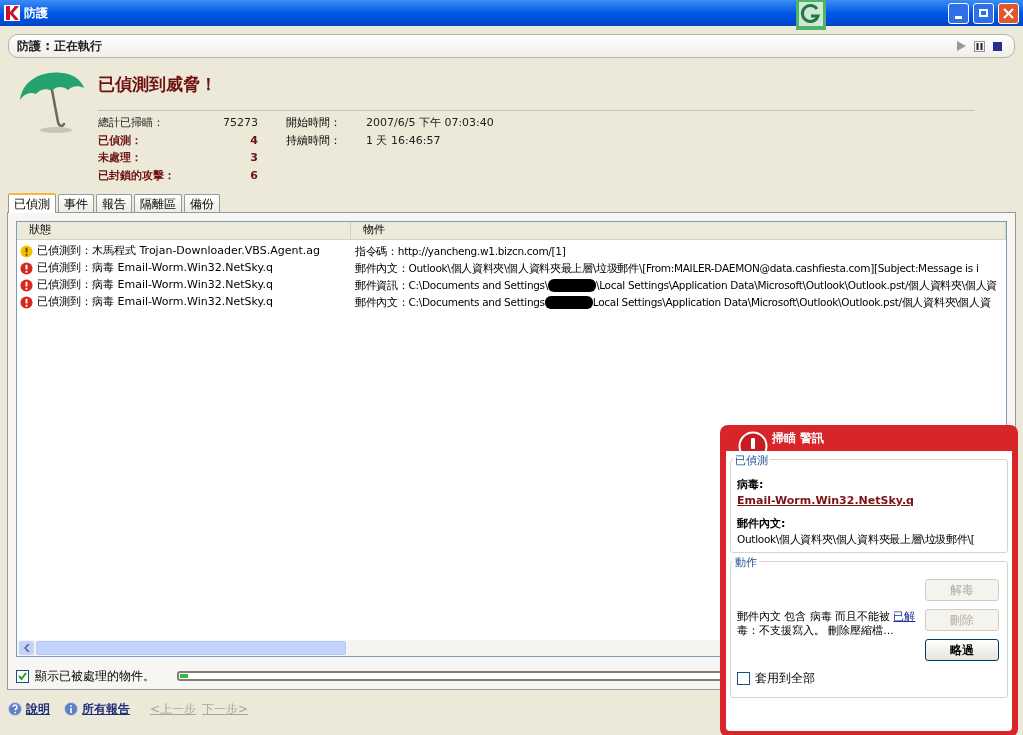 The image size is (1023, 735). What do you see at coordinates (856, 539) in the screenshot?
I see `object-path: Outlook\個人資料夾\個人資料夾最上層\垃圾郵件\[` at bounding box center [856, 539].